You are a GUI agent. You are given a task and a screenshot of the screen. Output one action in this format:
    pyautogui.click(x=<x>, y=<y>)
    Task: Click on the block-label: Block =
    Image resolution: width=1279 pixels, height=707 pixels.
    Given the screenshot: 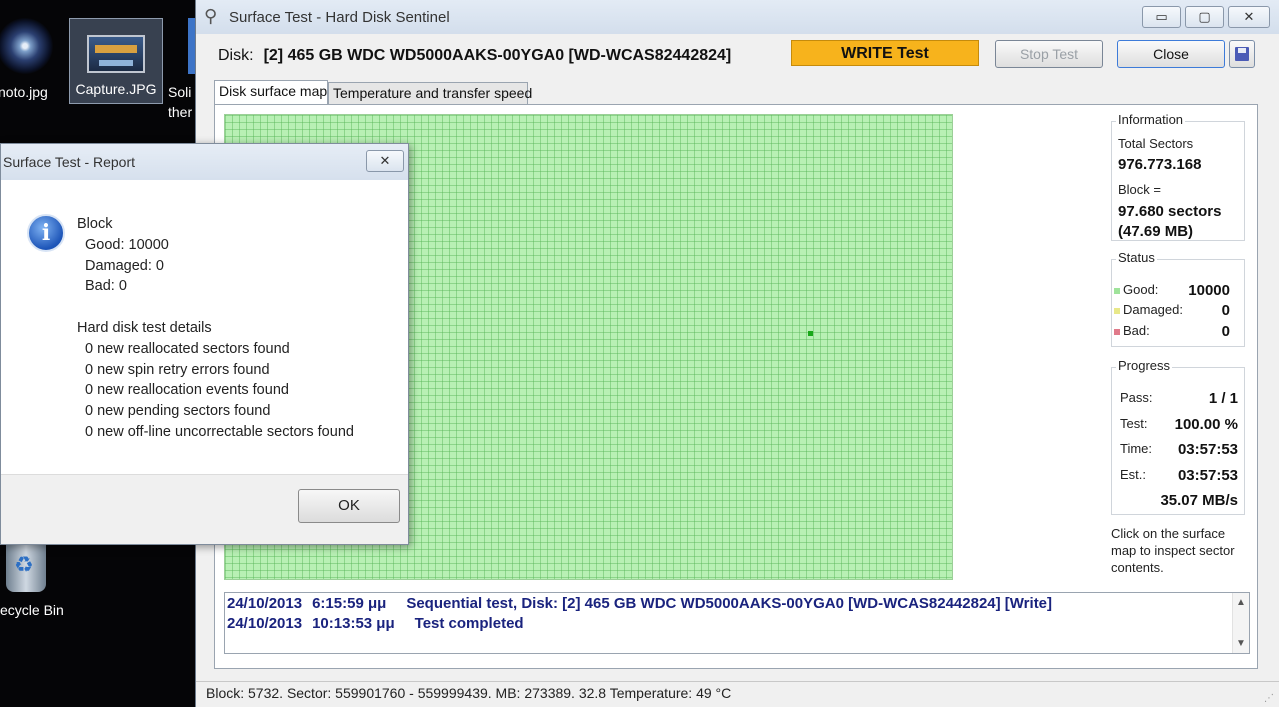 What is the action you would take?
    pyautogui.click(x=1139, y=189)
    